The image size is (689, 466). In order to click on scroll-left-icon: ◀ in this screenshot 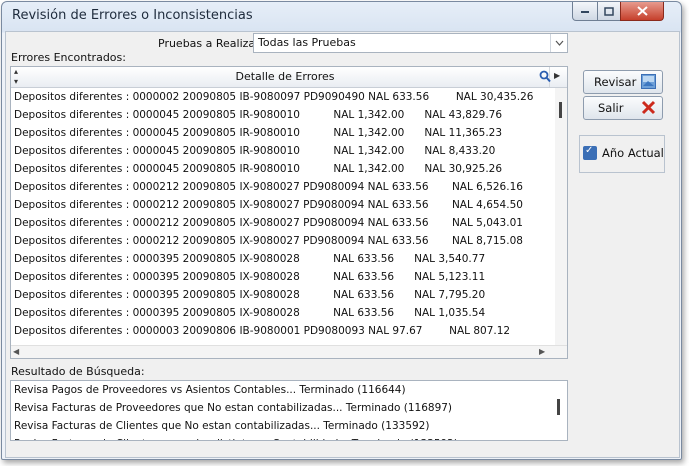, I will do `click(16, 351)`.